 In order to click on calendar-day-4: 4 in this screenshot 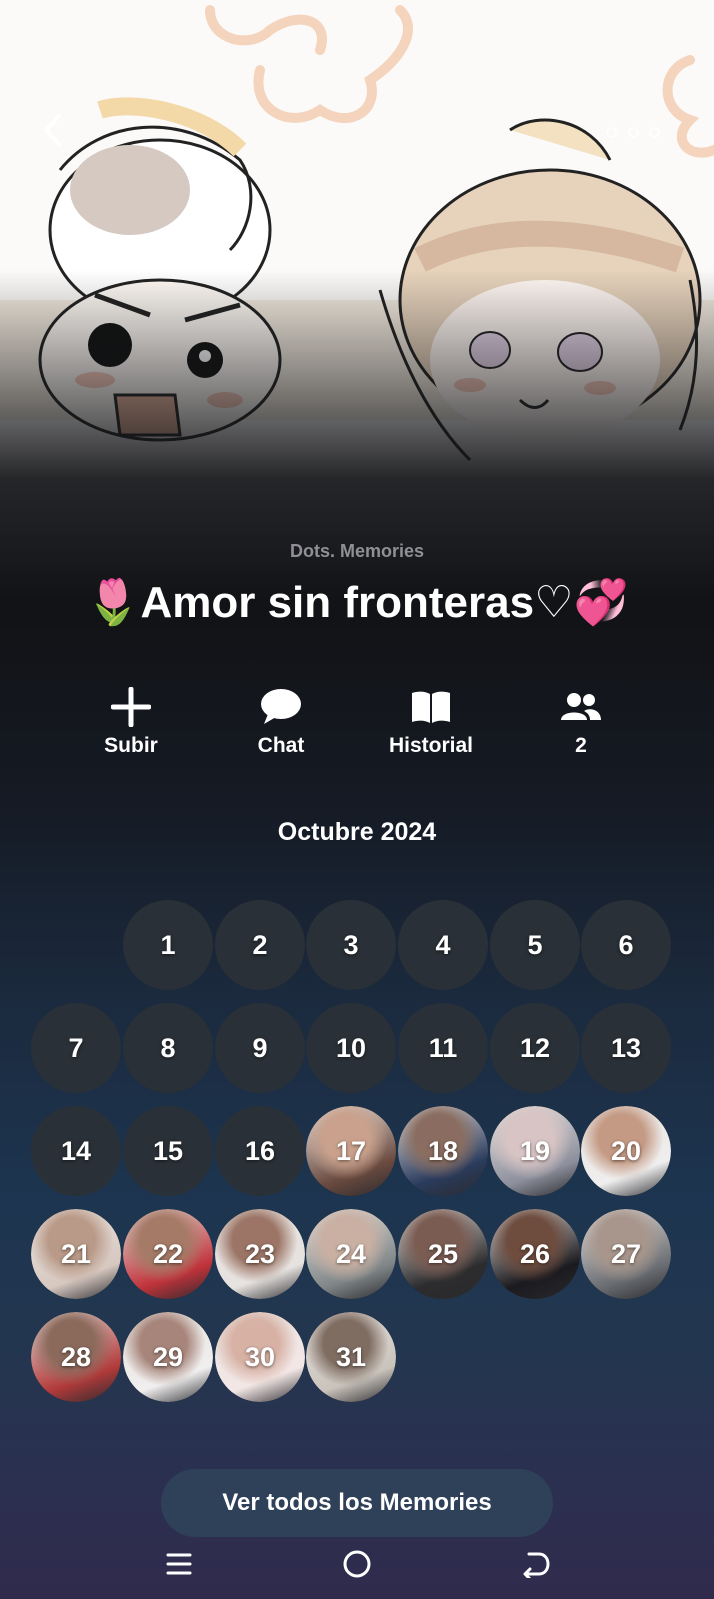, I will do `click(443, 945)`.